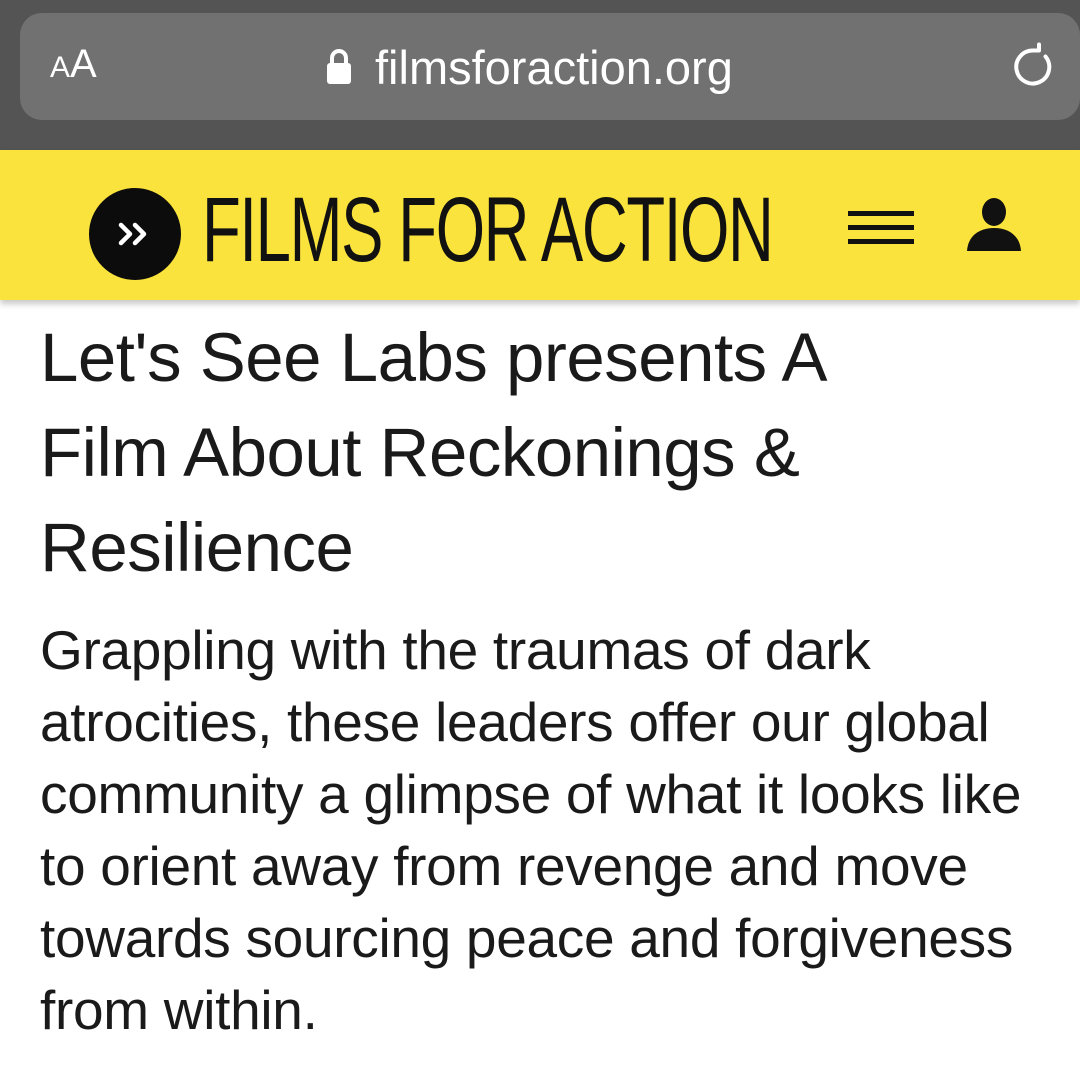  What do you see at coordinates (994, 224) in the screenshot?
I see `user-icon` at bounding box center [994, 224].